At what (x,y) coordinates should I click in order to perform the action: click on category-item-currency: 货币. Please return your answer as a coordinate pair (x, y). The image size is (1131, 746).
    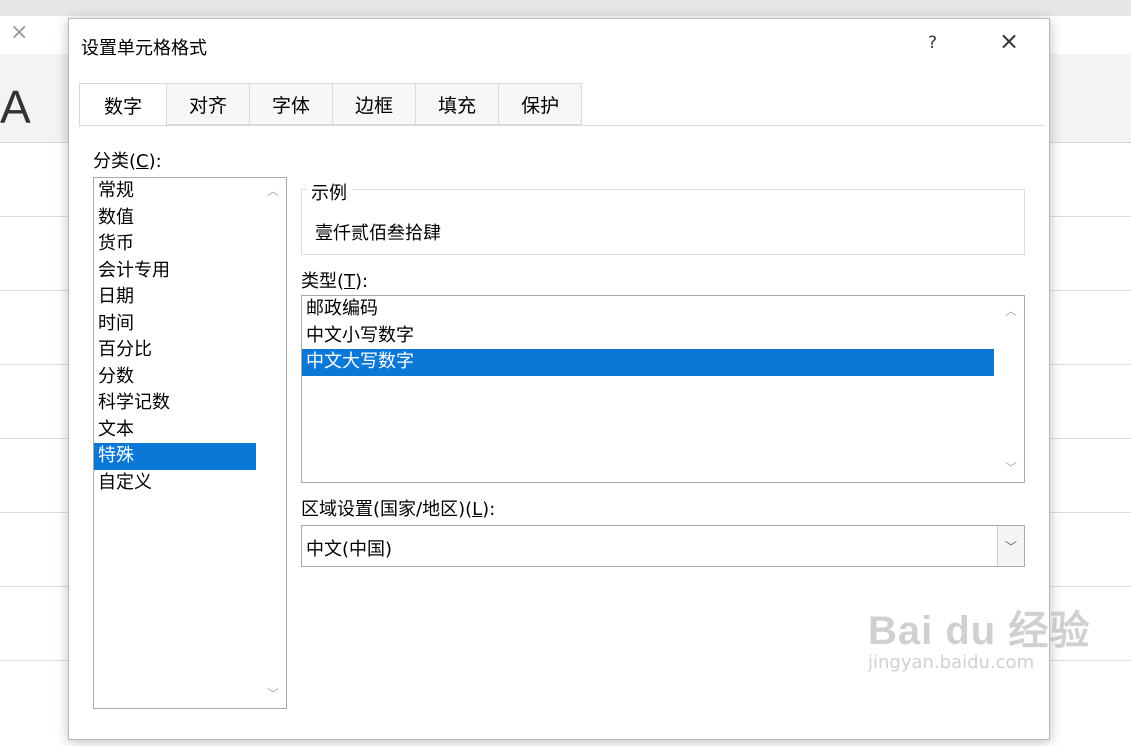
    Looking at the image, I should click on (175, 244).